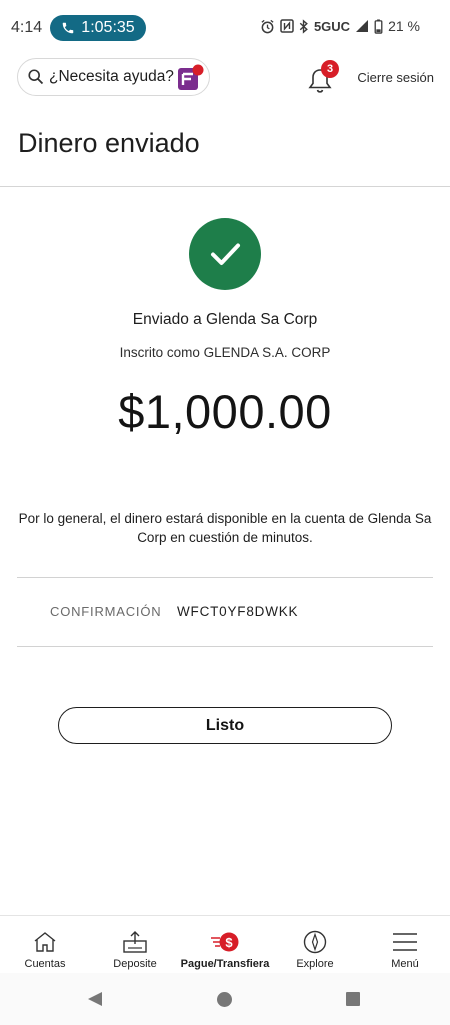 The image size is (450, 1025). I want to click on notifications-button: 3, so click(325, 77).